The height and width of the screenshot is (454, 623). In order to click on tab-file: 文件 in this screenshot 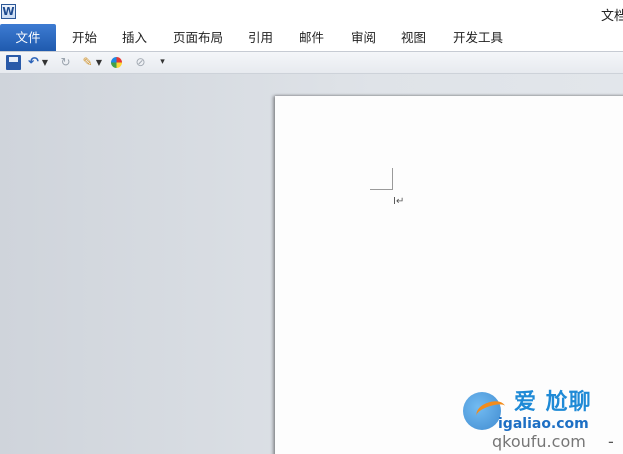, I will do `click(28, 37)`.